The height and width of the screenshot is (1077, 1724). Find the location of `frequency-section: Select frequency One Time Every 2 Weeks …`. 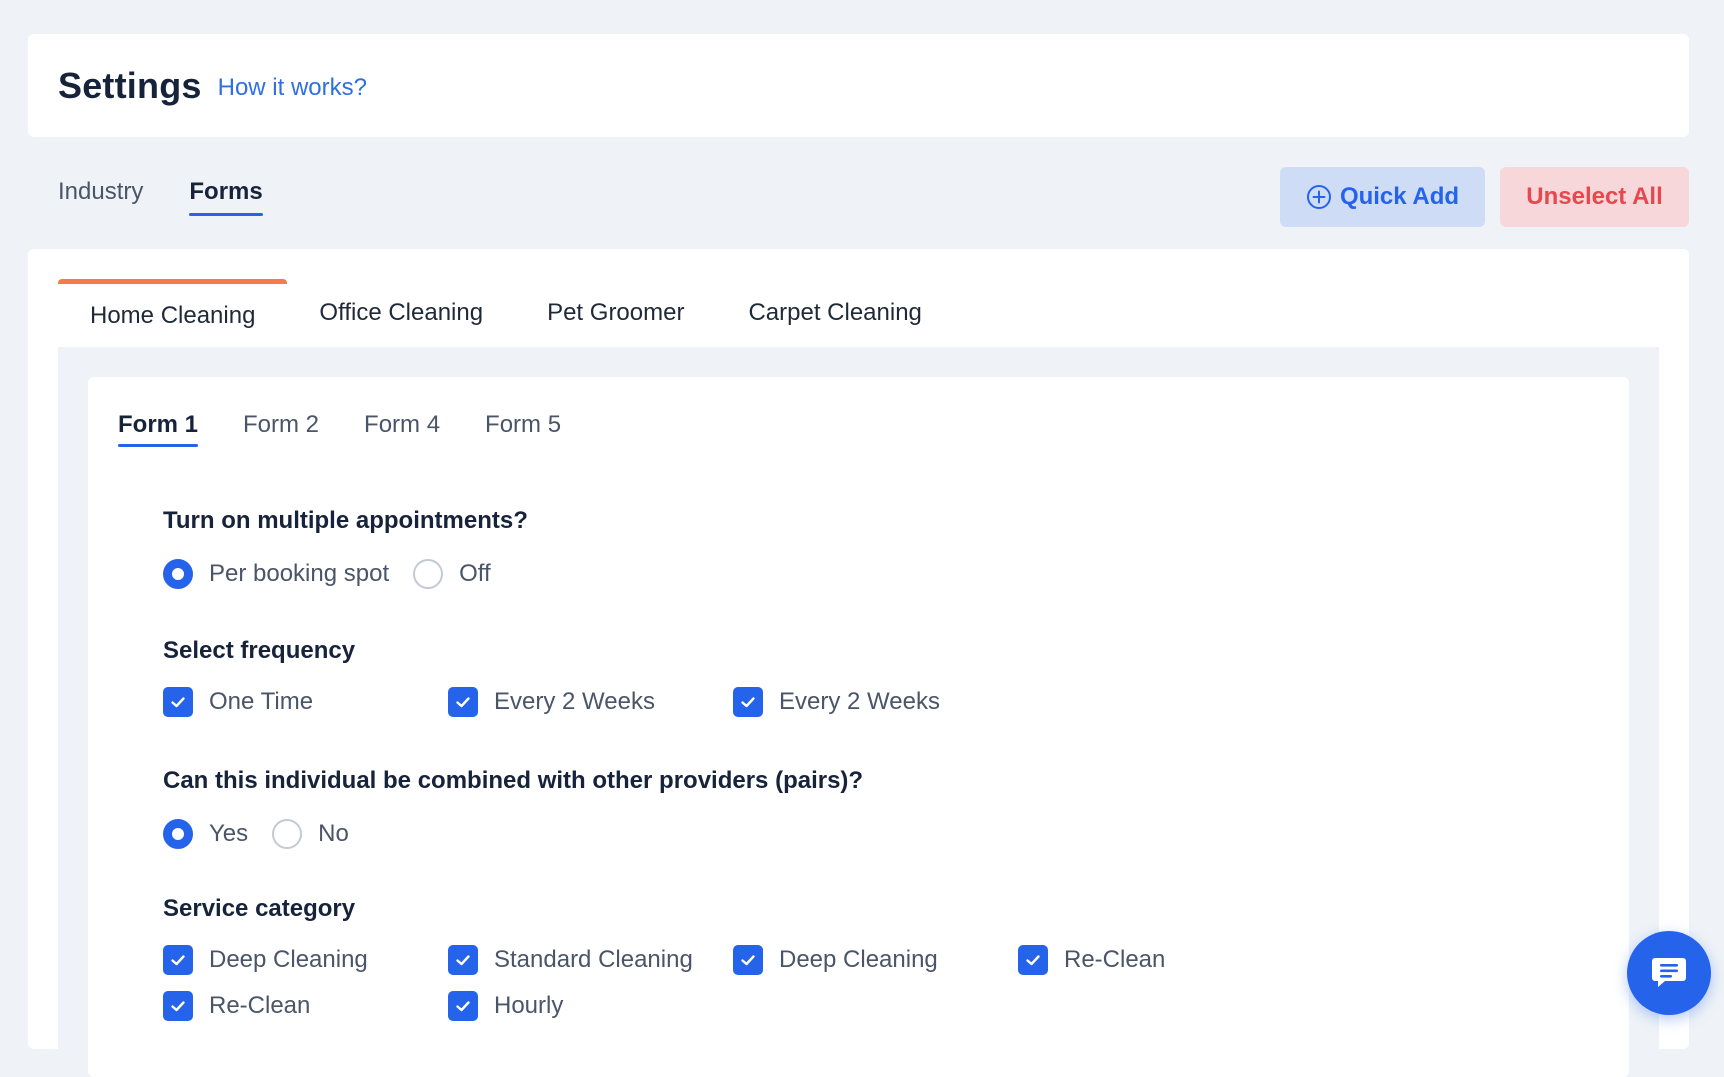

frequency-section: Select frequency One Time Every 2 Weeks … is located at coordinates (733, 677).